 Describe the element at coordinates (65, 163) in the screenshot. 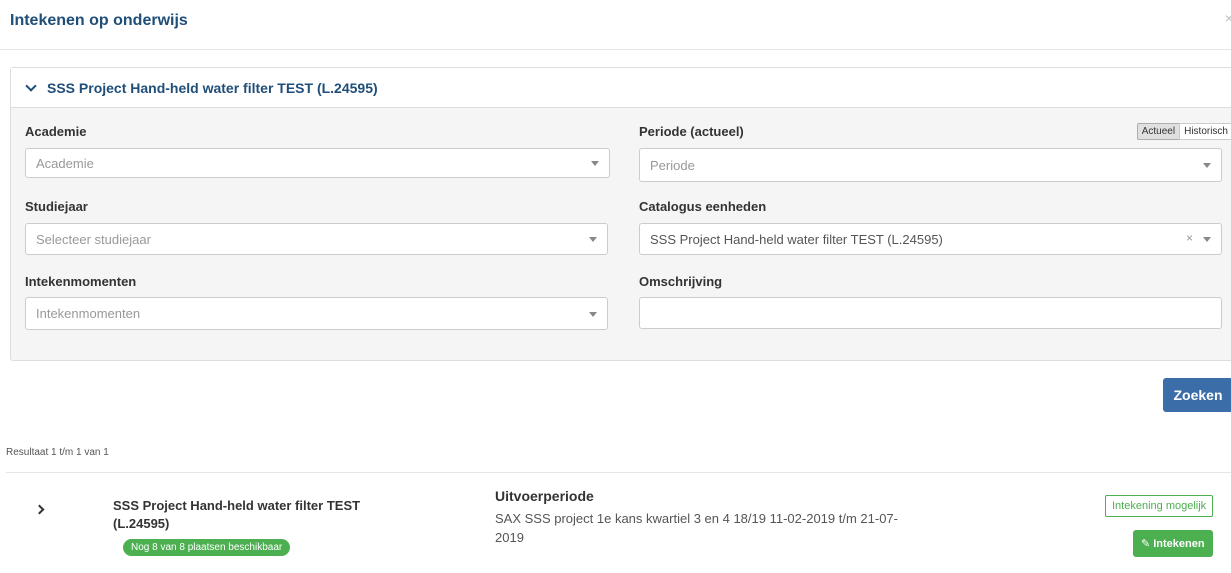

I see `academie-placeholder: Academie` at that location.